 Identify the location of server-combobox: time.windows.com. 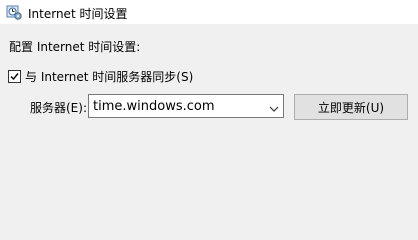
(186, 106).